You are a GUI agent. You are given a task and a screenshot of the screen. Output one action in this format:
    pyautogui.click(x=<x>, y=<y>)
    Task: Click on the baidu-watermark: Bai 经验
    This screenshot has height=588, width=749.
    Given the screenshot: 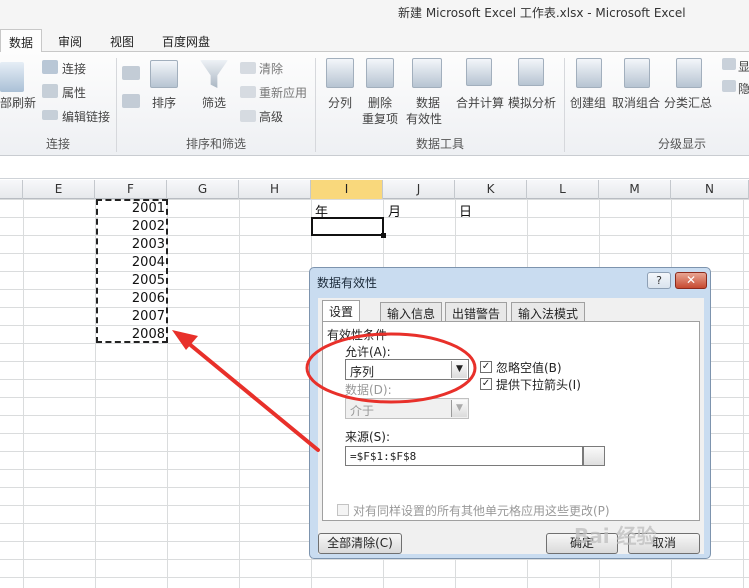 What is the action you would take?
    pyautogui.click(x=615, y=536)
    